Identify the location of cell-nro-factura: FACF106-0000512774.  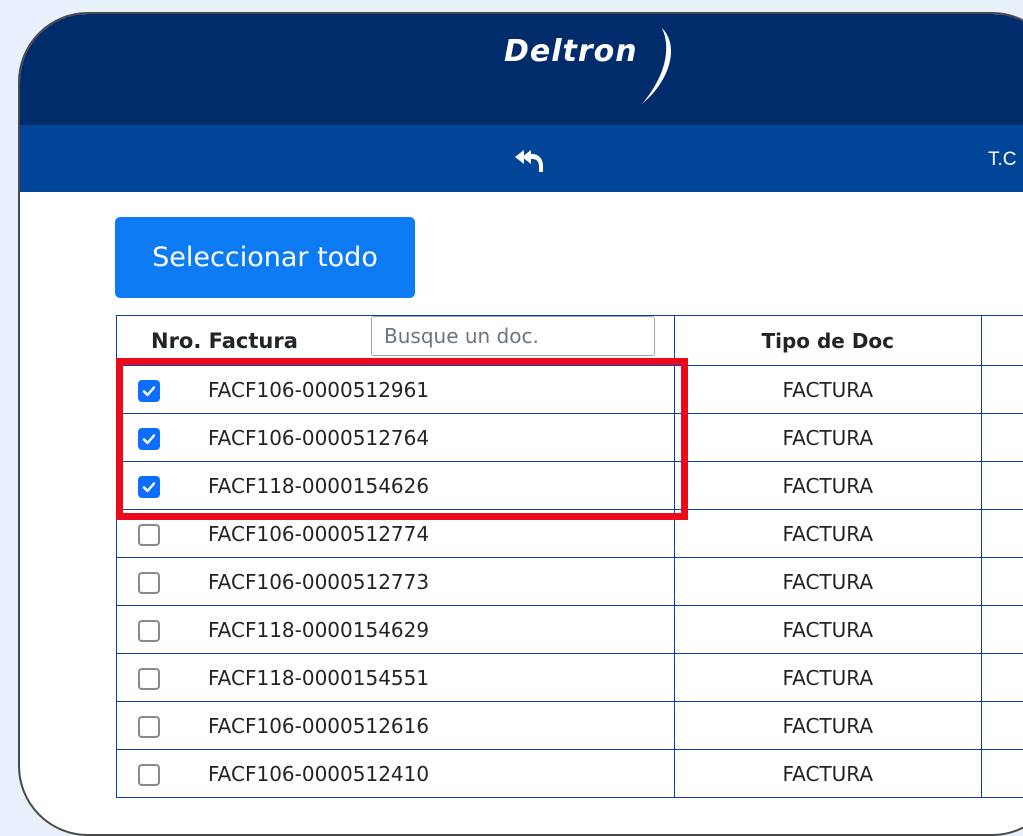
(396, 534).